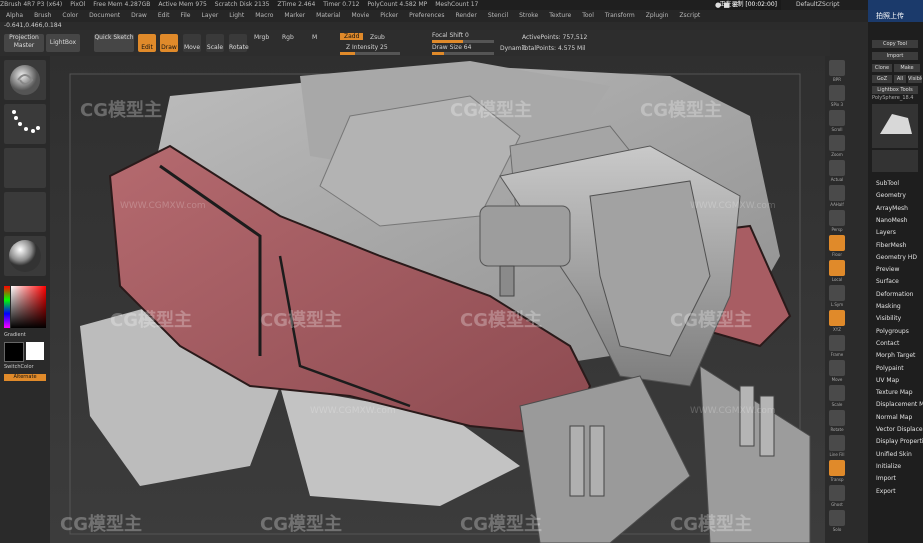 This screenshot has width=923, height=543. Describe the element at coordinates (837, 318) in the screenshot. I see `shelf-button-xyz` at that location.